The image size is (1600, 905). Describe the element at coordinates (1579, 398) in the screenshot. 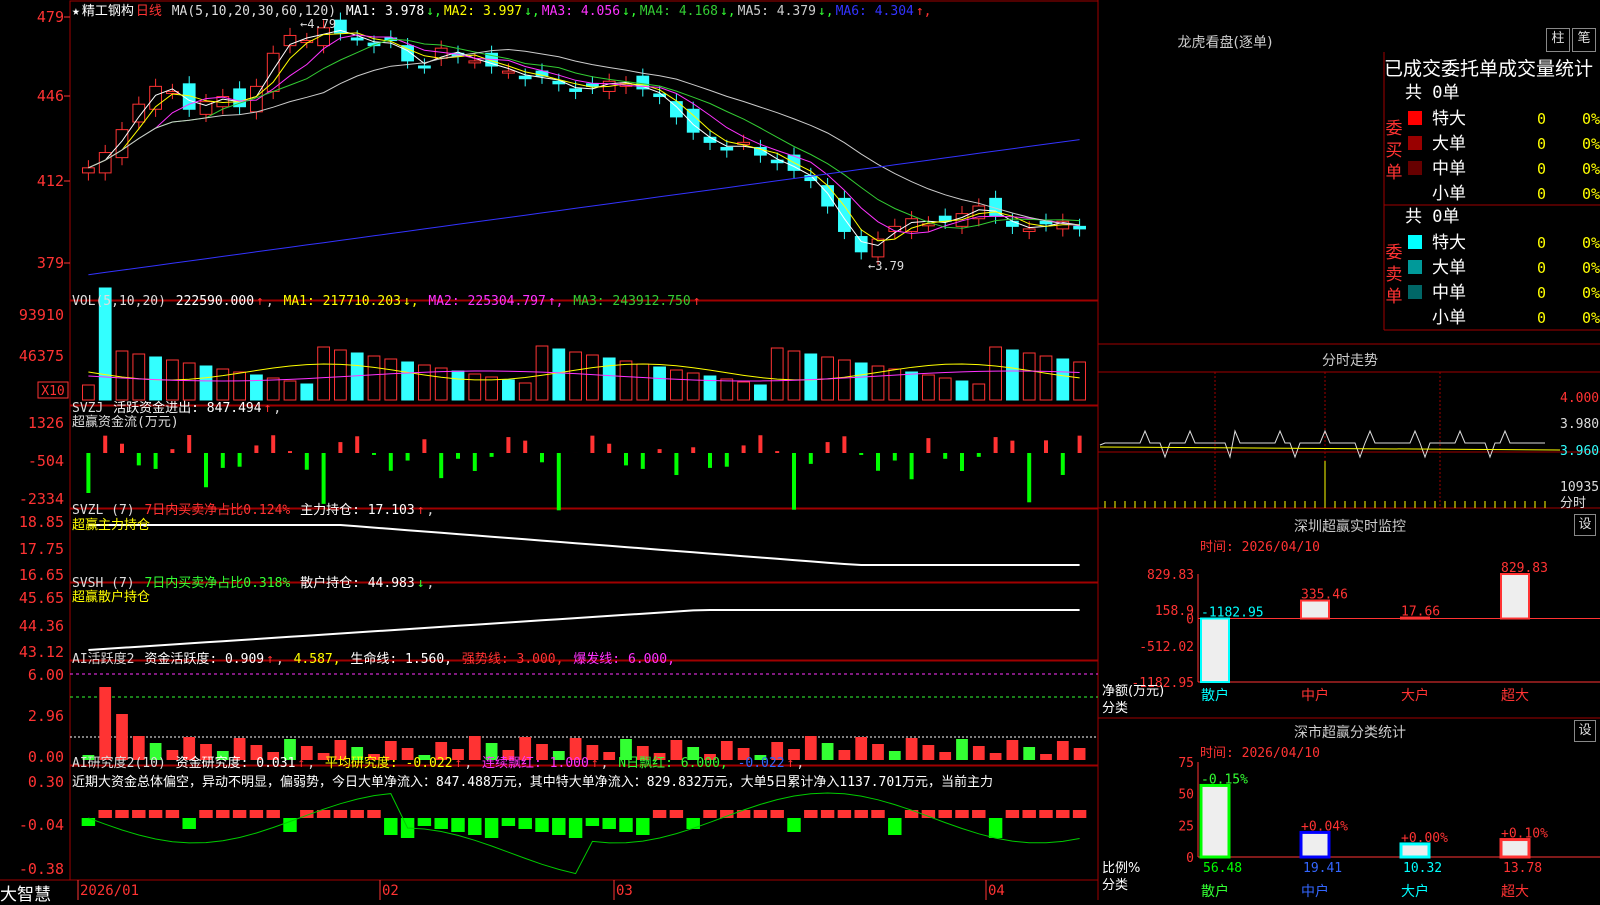

I see `intraday-y-tick: 4.000` at that location.